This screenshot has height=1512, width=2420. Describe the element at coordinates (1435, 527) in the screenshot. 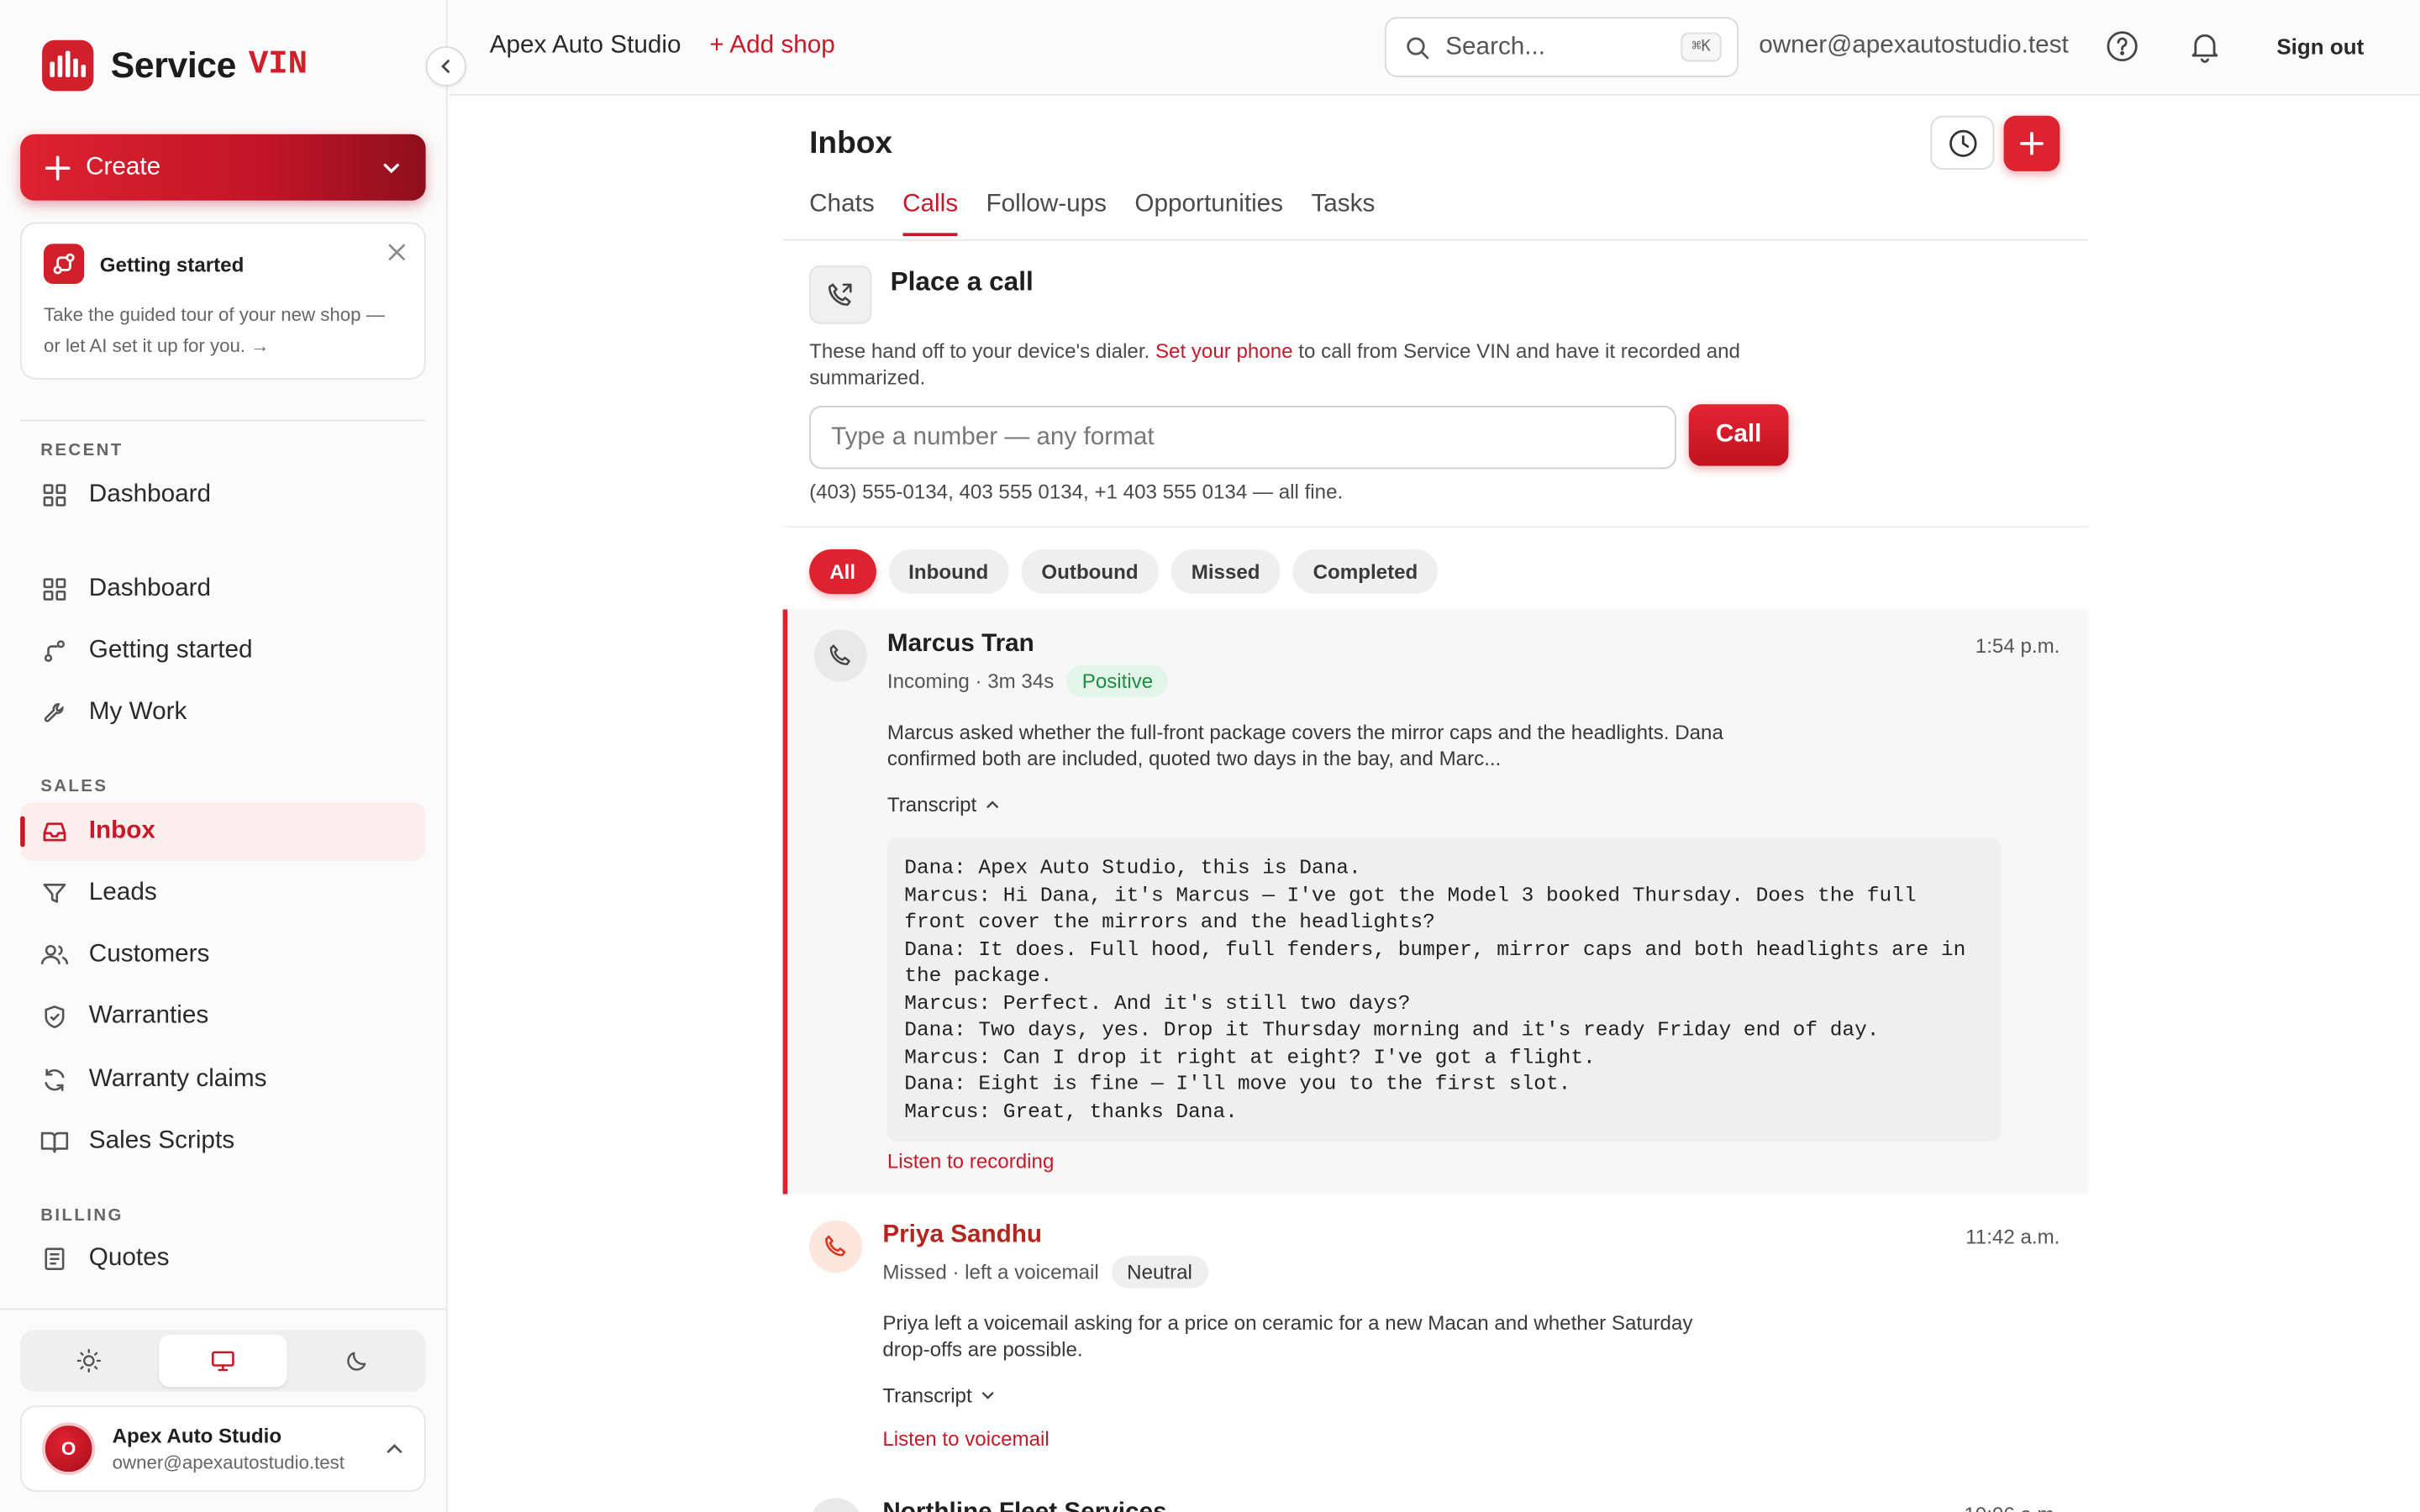

I see `section-divider` at that location.